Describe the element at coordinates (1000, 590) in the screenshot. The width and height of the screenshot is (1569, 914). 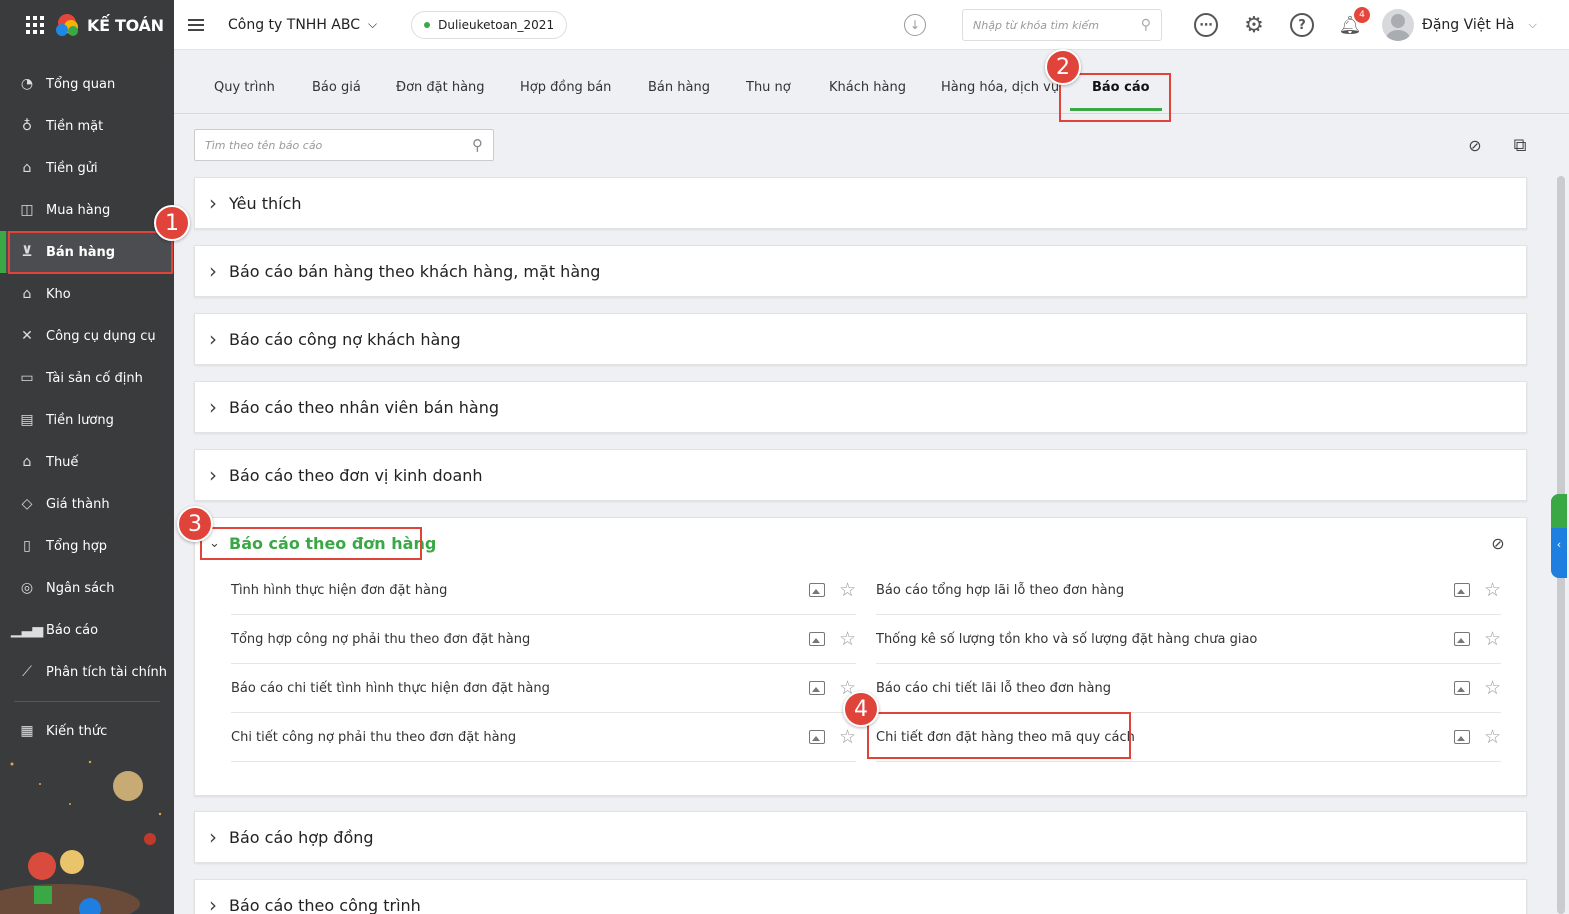
I see `report-item-label: Báo cáo tổng hợp lãi lỗ theo đơn hàng` at that location.